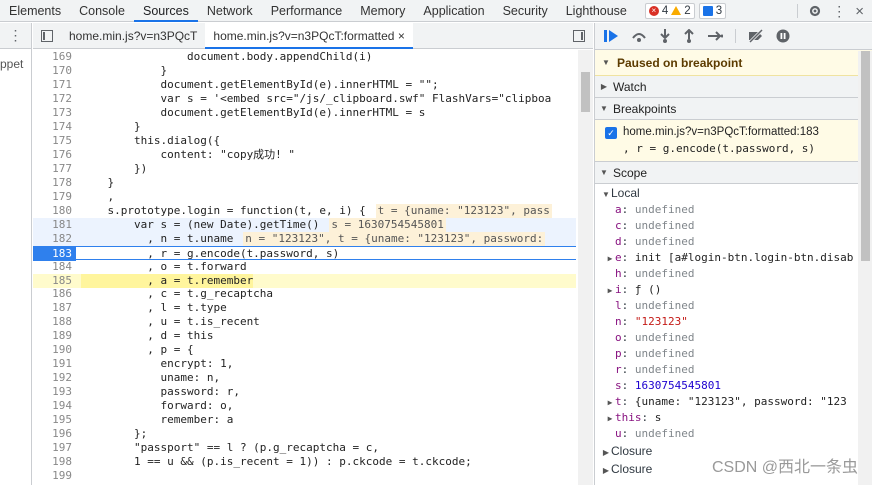  What do you see at coordinates (304, 253) in the screenshot?
I see `code-line: 183 , r = g.encode(t.password, s)` at bounding box center [304, 253].